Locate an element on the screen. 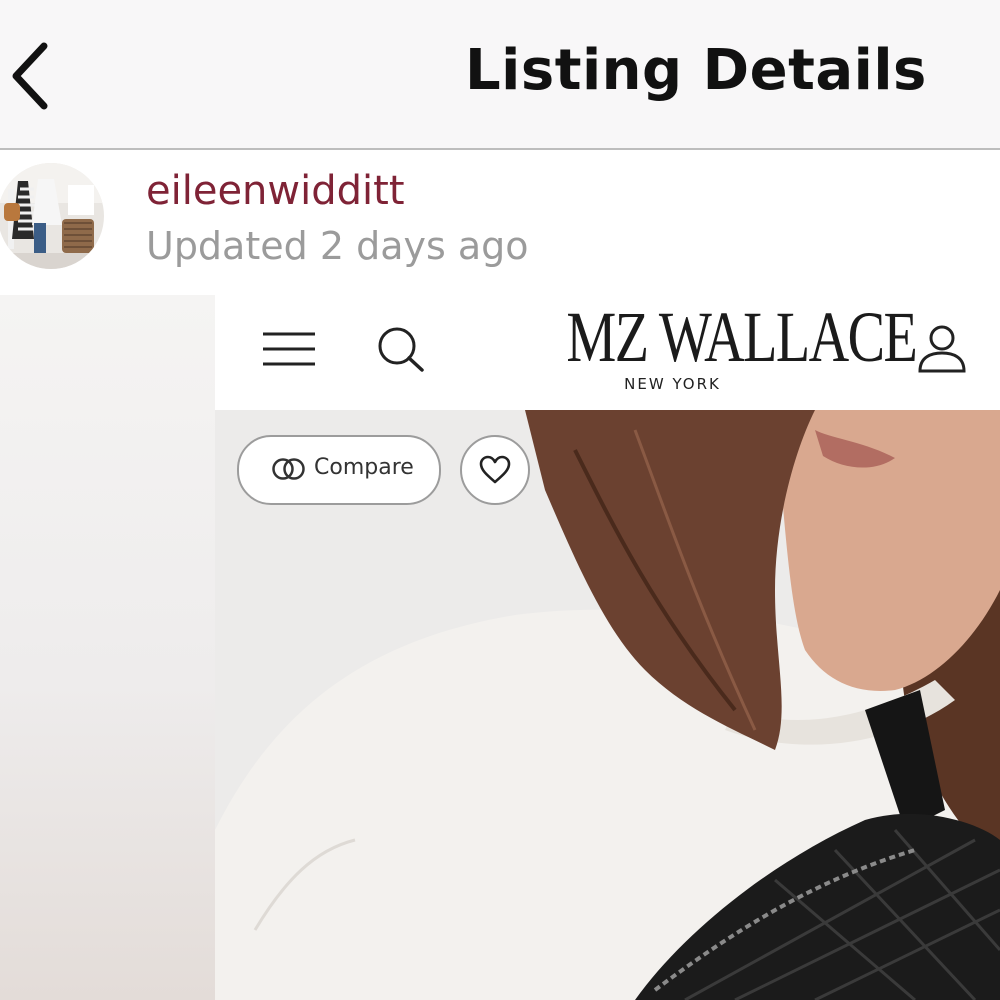 Image resolution: width=1000 pixels, height=1000 pixels. site-header: MZ WALLACE NEW YORK is located at coordinates (607, 352).